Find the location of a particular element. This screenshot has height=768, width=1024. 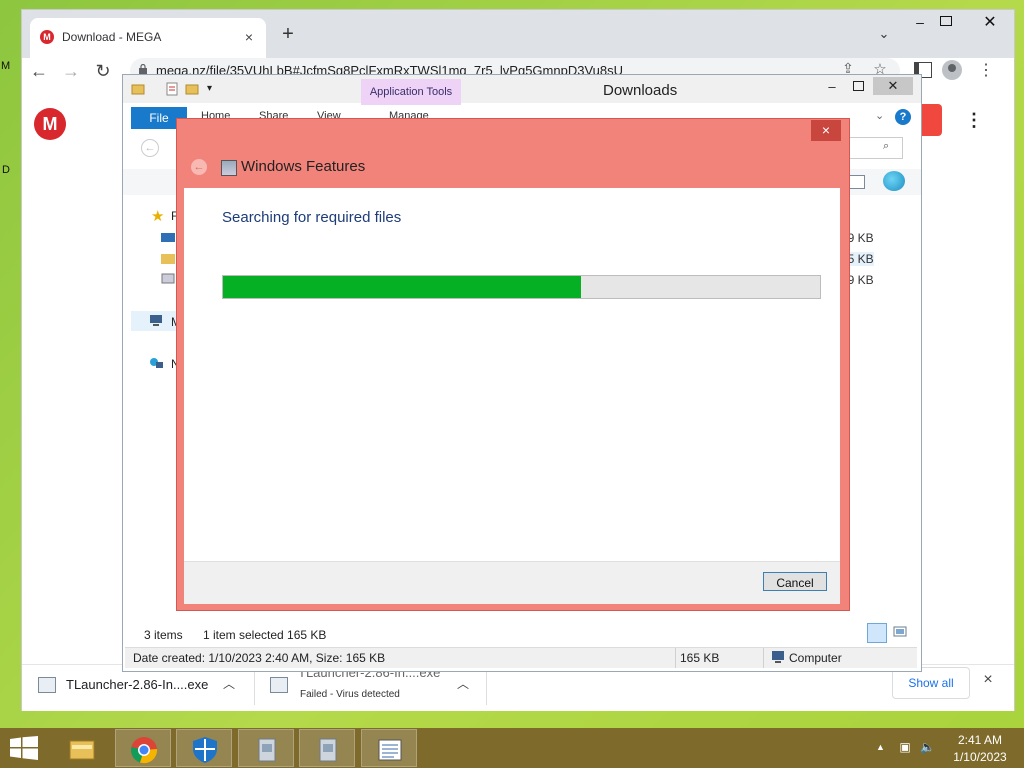

browser-menu-icon: ⋮ is located at coordinates (986, 70).